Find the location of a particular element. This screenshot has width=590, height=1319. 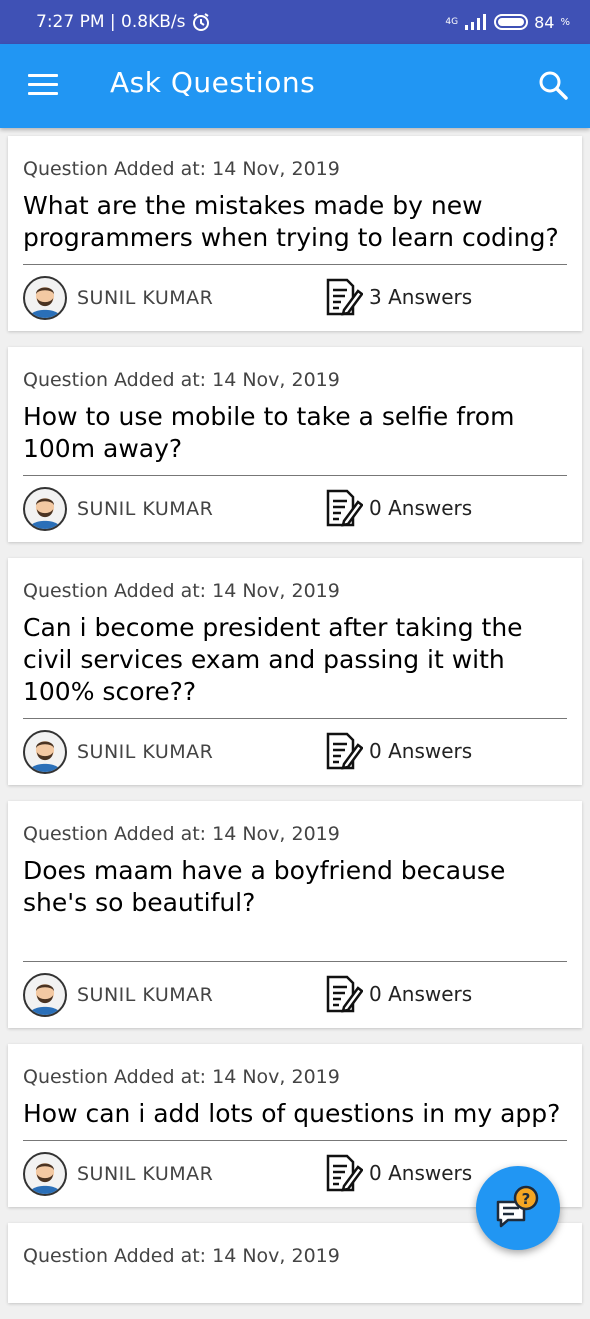

status-bar: 7:27 PM | 0.8KB/s 4G 84% is located at coordinates (295, 22).